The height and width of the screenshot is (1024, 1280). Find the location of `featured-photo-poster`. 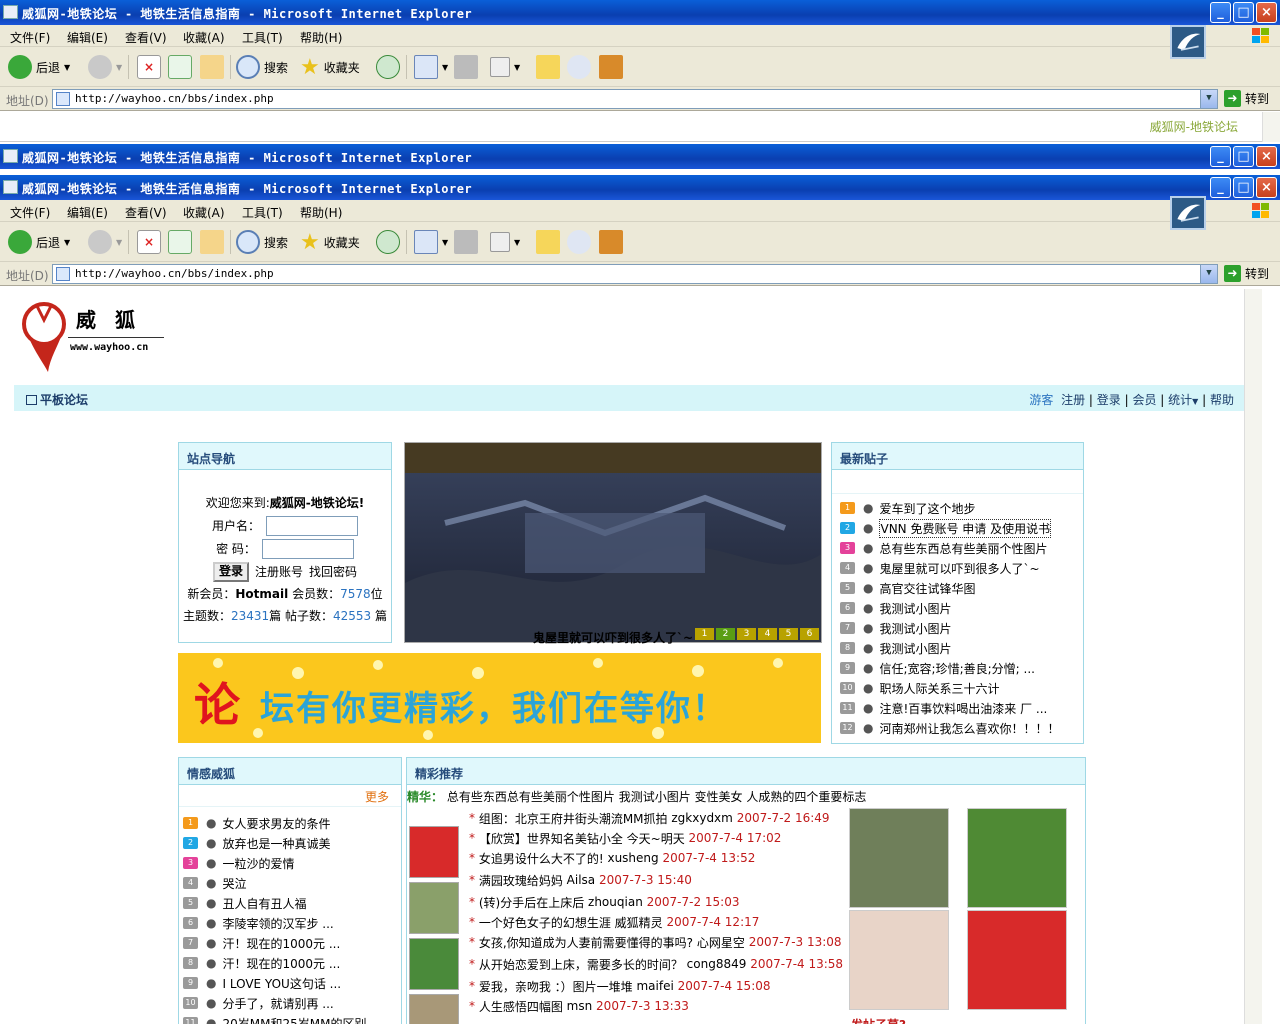

featured-photo-poster is located at coordinates (1017, 960).